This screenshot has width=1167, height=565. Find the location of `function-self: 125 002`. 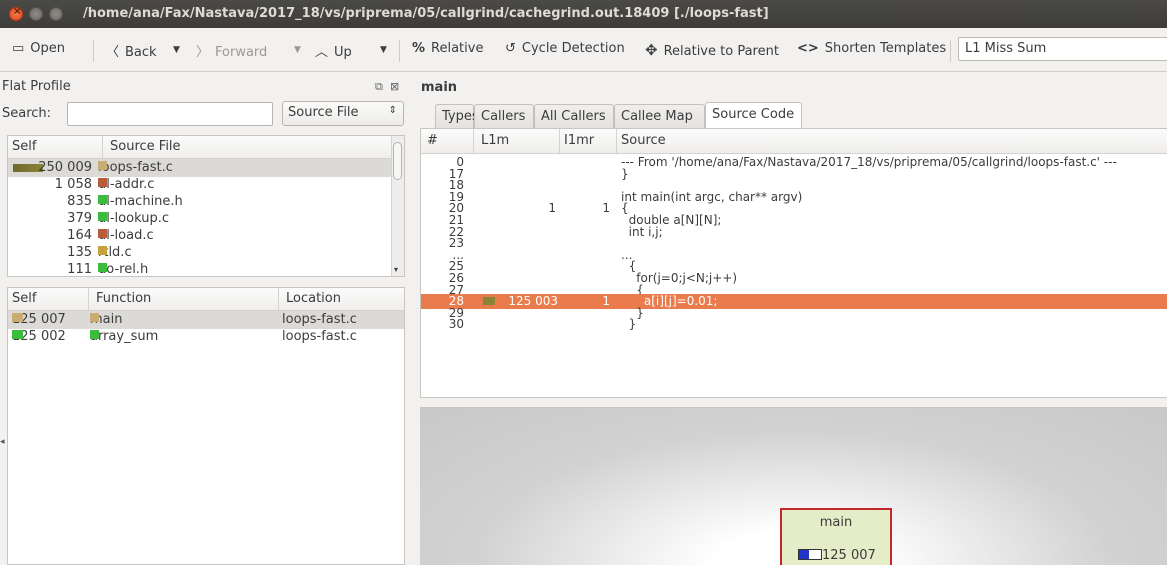

function-self: 125 002 is located at coordinates (39, 336).